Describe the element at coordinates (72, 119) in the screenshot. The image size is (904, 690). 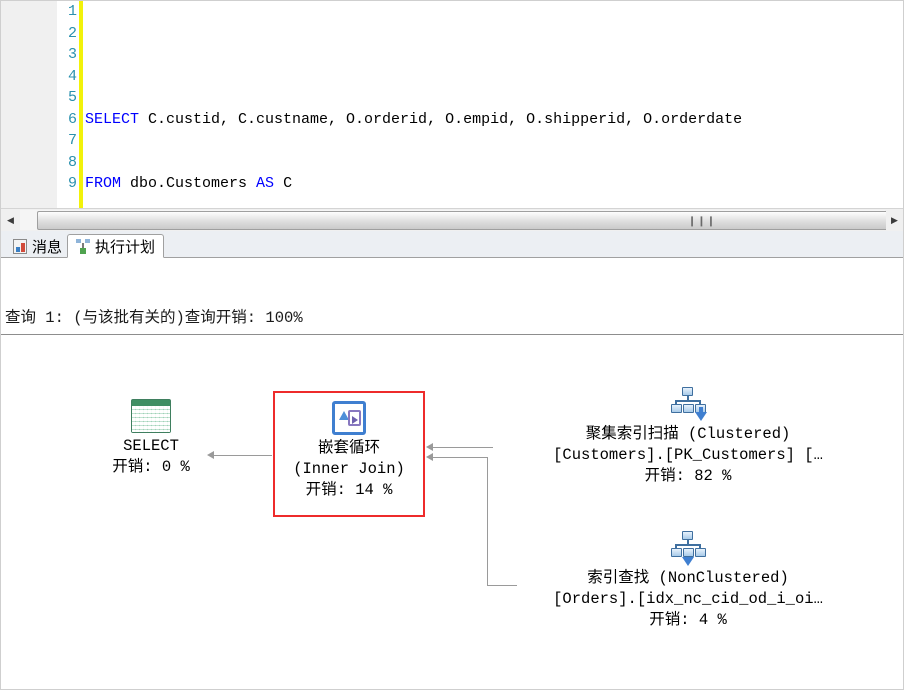
I see `line-number: 6` at that location.